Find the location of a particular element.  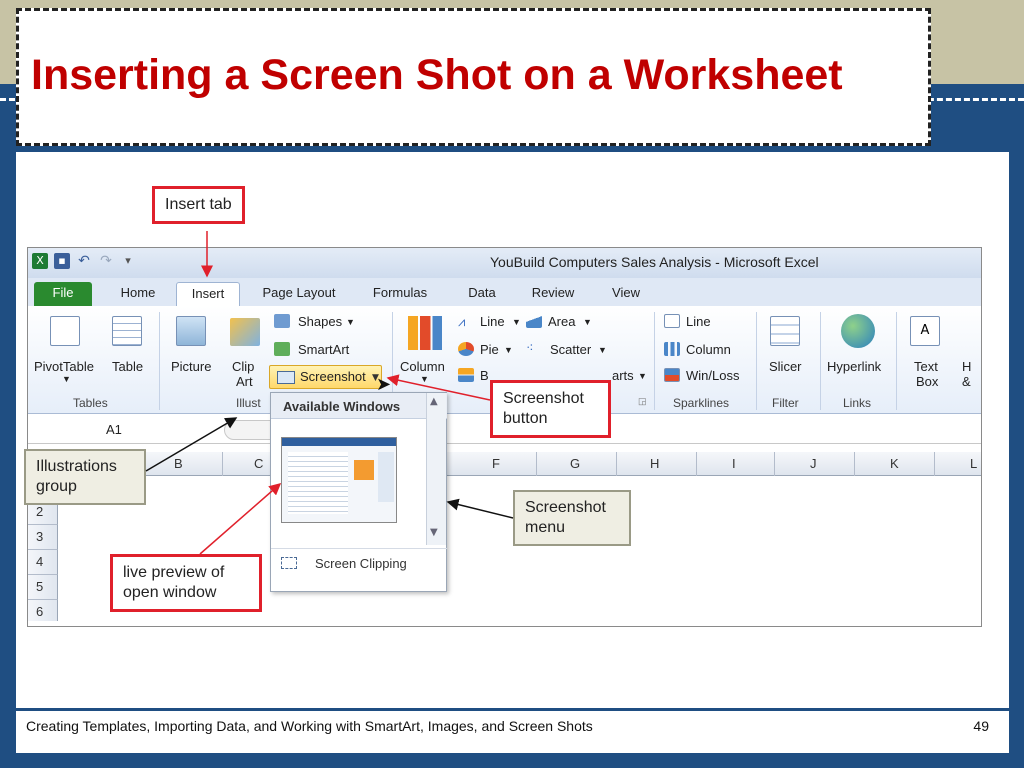

area-chart-button: Area is located at coordinates (561, 321).